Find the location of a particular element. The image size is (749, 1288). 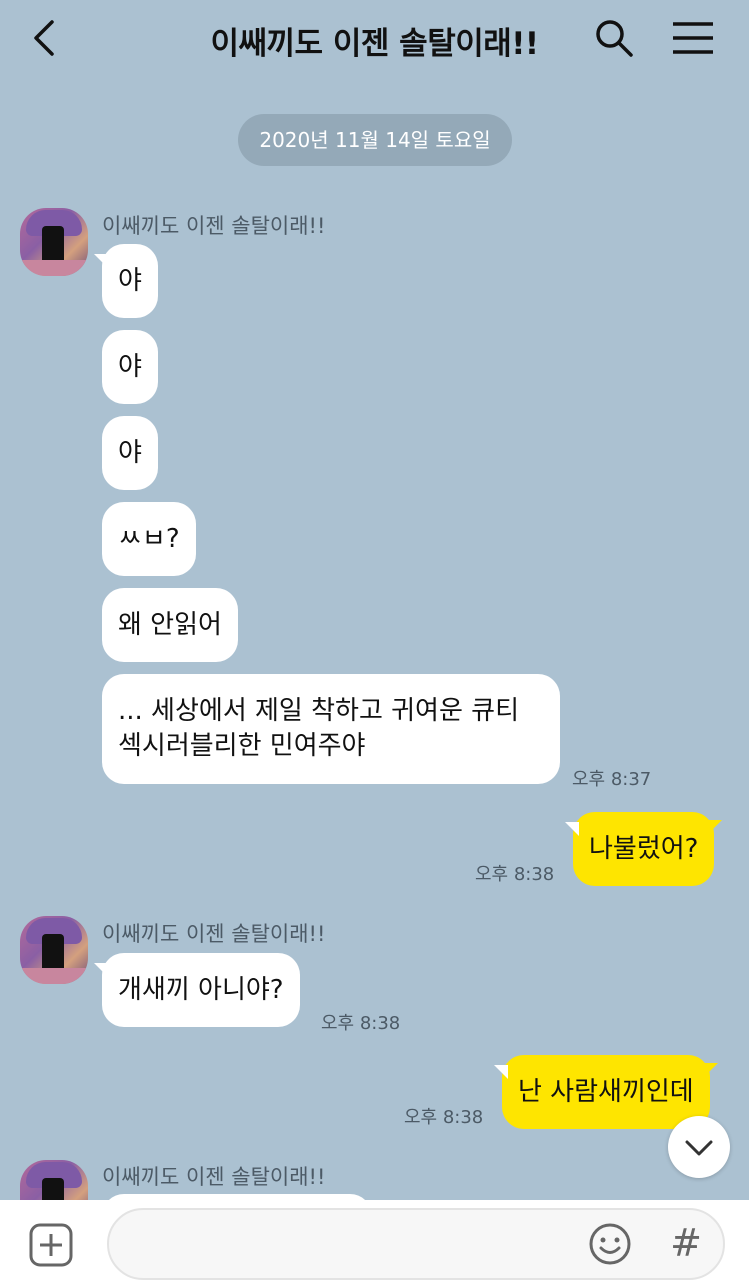

search-button is located at coordinates (614, 38).